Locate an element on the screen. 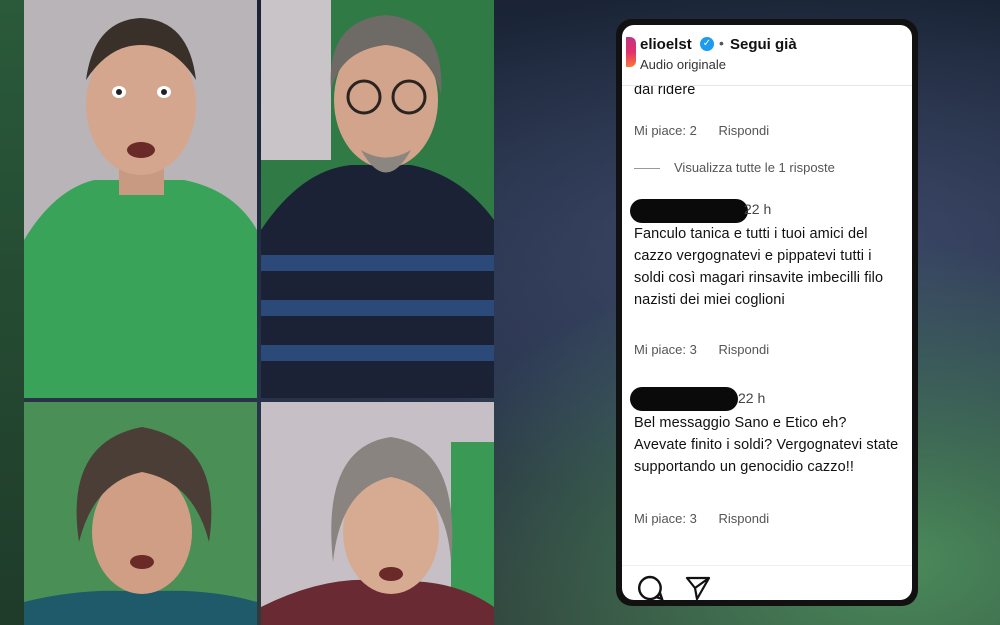  post-header: elioelst ✓ • Segui già Audio originale is located at coordinates (767, 55).